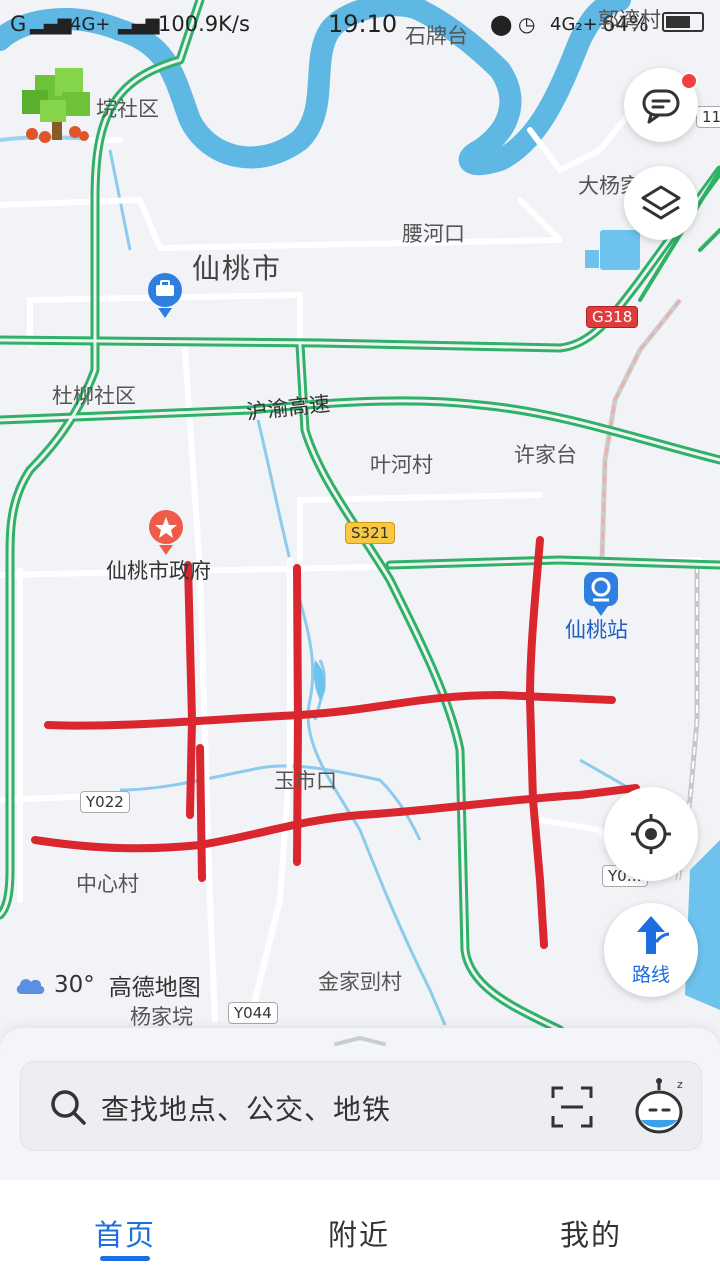 The width and height of the screenshot is (720, 1280). I want to click on place-label: 腰河口, so click(433, 233).